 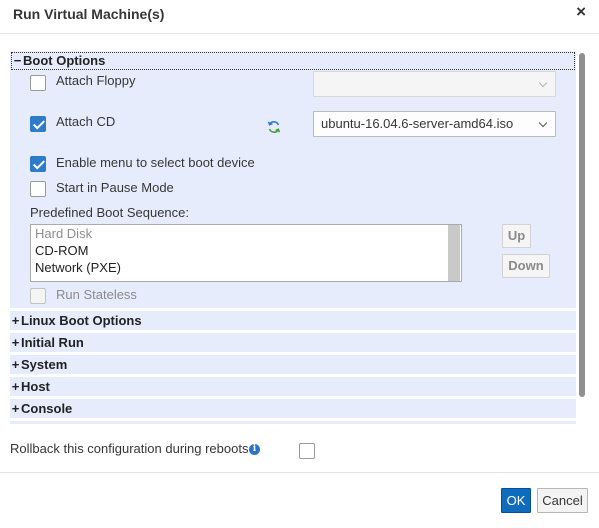 I want to click on section-initial-run: + Initial Run, so click(x=293, y=342).